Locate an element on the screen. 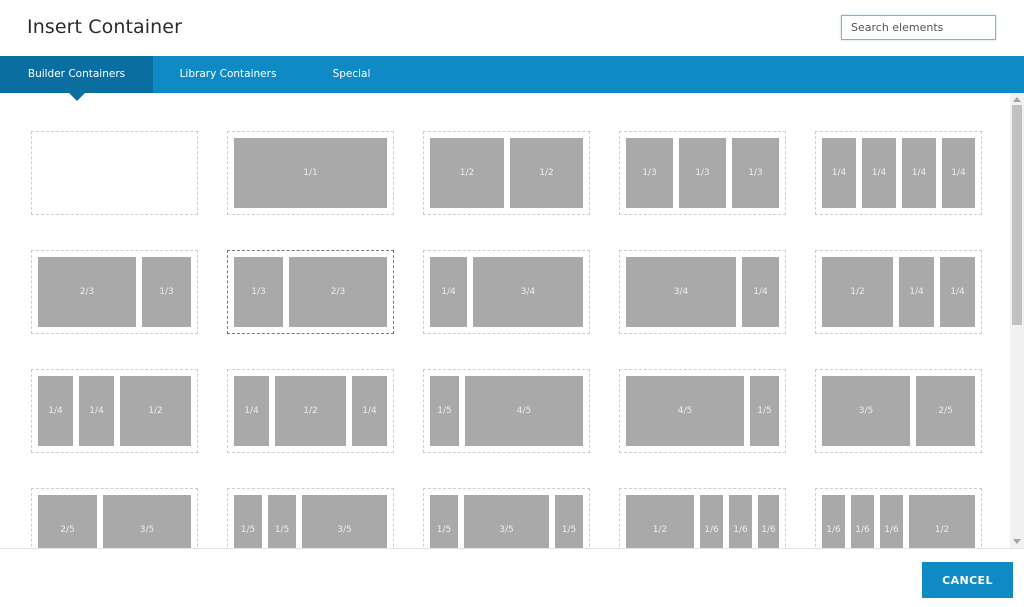  layout-option-4-5_1-5: 4/5 1/5 is located at coordinates (702, 411).